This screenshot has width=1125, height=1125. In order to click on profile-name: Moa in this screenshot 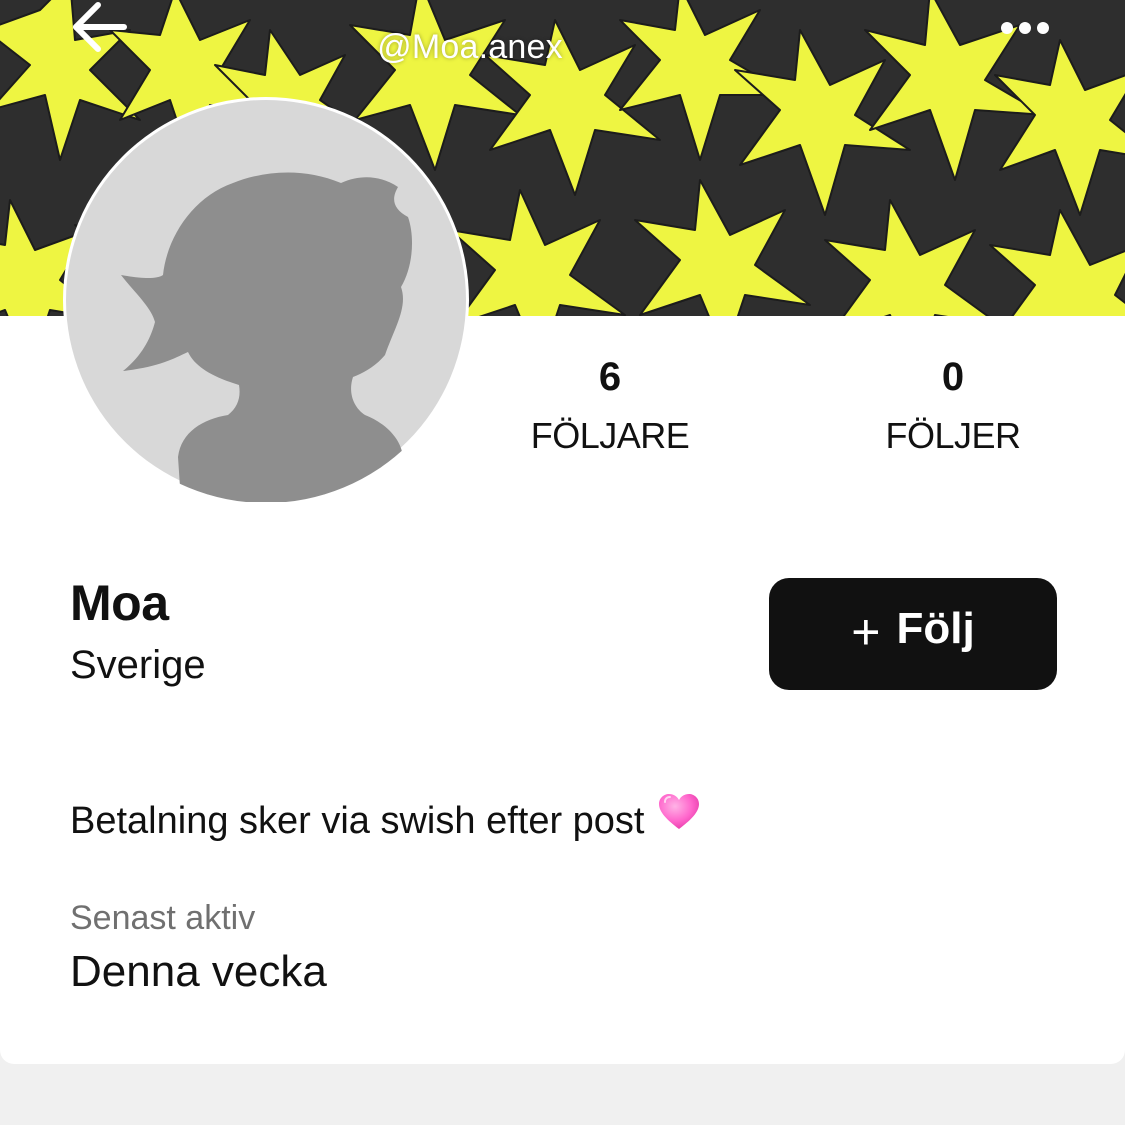, I will do `click(119, 603)`.